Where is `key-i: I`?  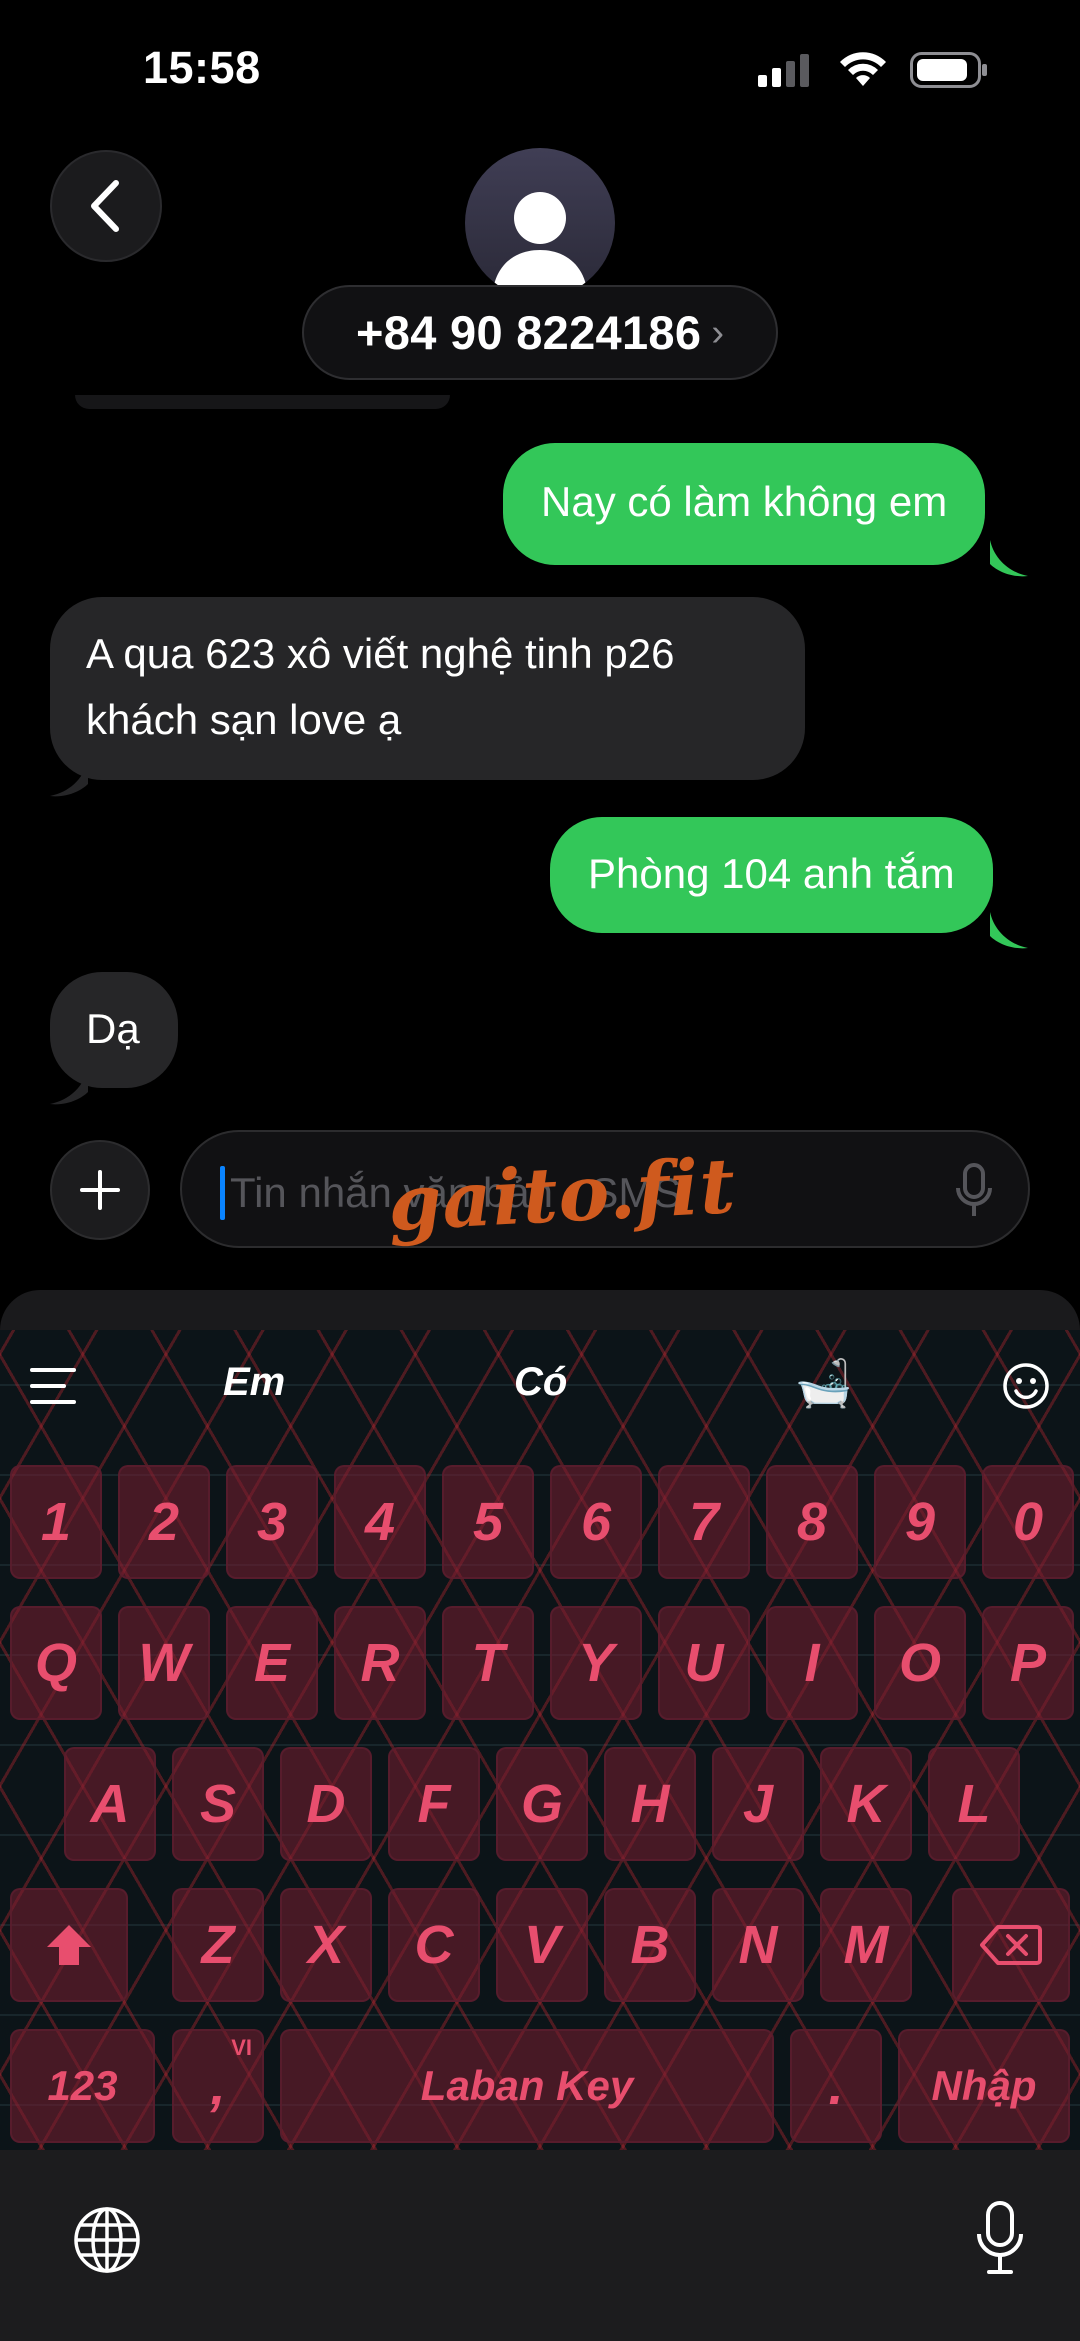 key-i: I is located at coordinates (812, 1663).